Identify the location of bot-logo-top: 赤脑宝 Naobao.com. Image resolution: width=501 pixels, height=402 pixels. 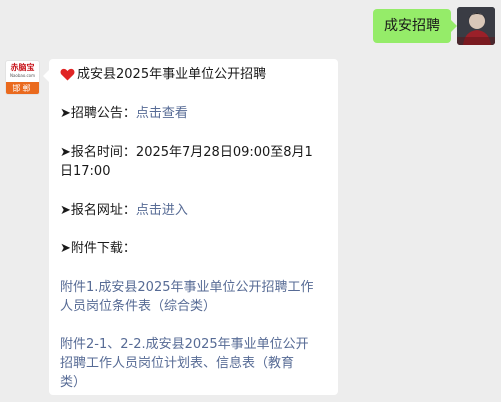
(22, 71).